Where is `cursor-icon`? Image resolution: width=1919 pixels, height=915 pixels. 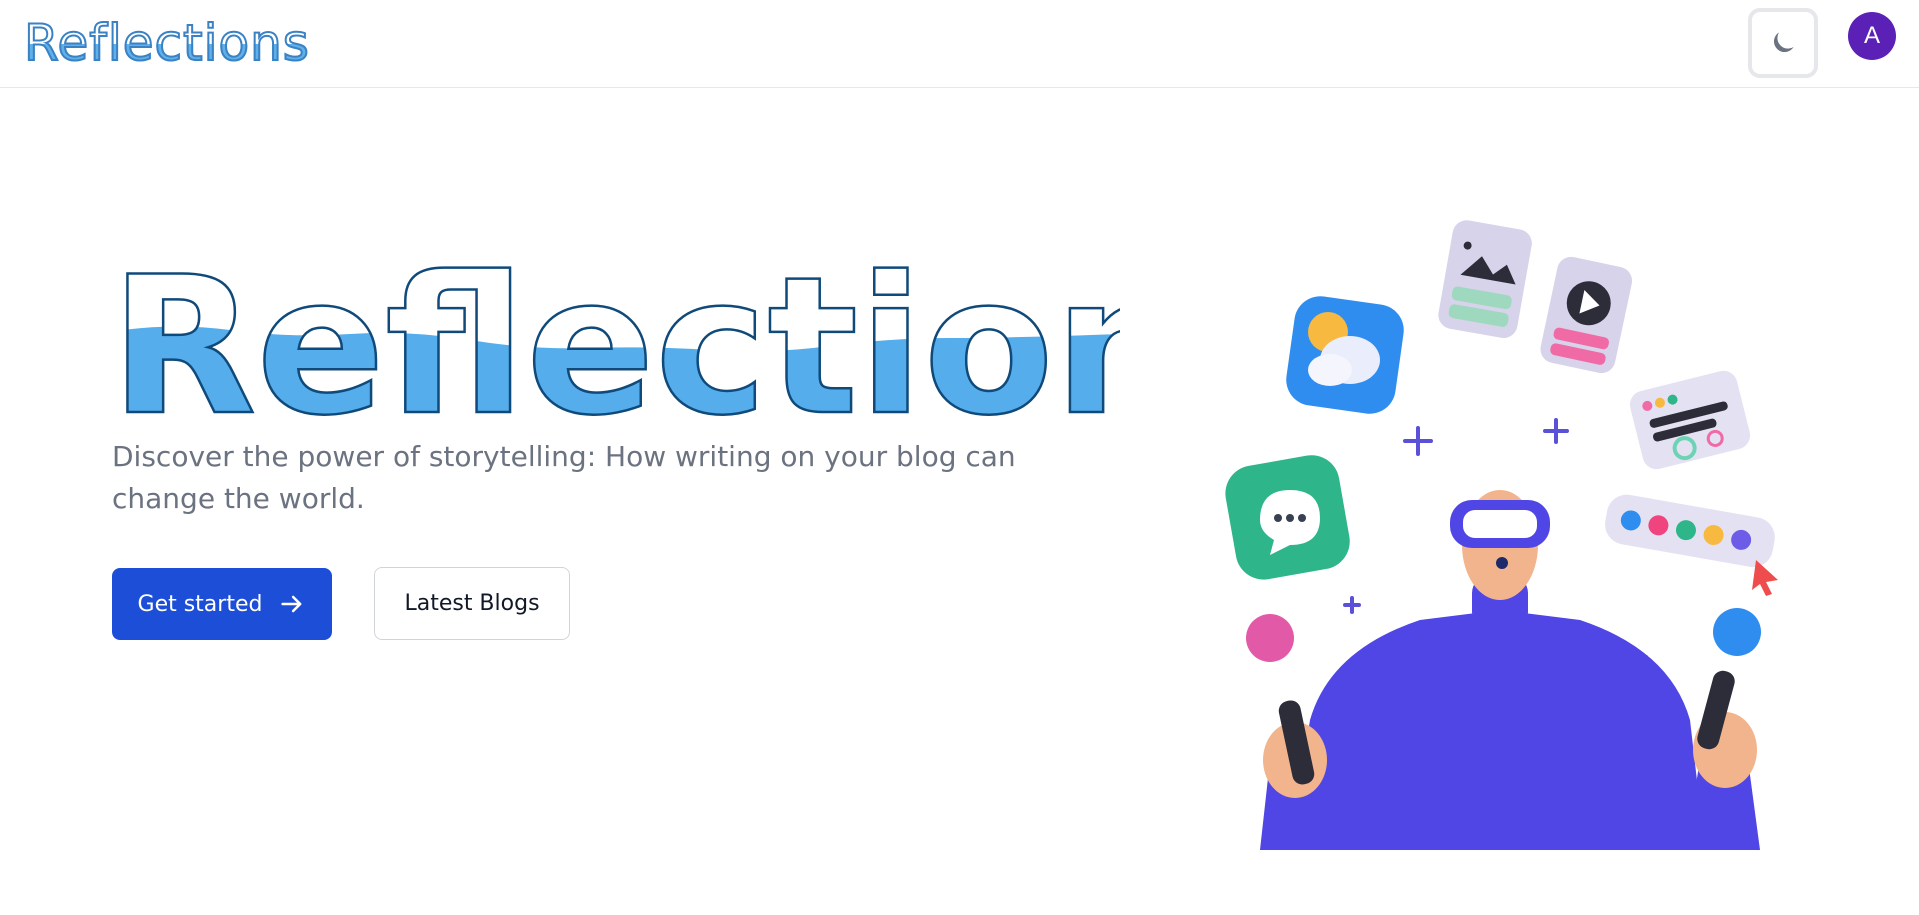 cursor-icon is located at coordinates (1765, 578).